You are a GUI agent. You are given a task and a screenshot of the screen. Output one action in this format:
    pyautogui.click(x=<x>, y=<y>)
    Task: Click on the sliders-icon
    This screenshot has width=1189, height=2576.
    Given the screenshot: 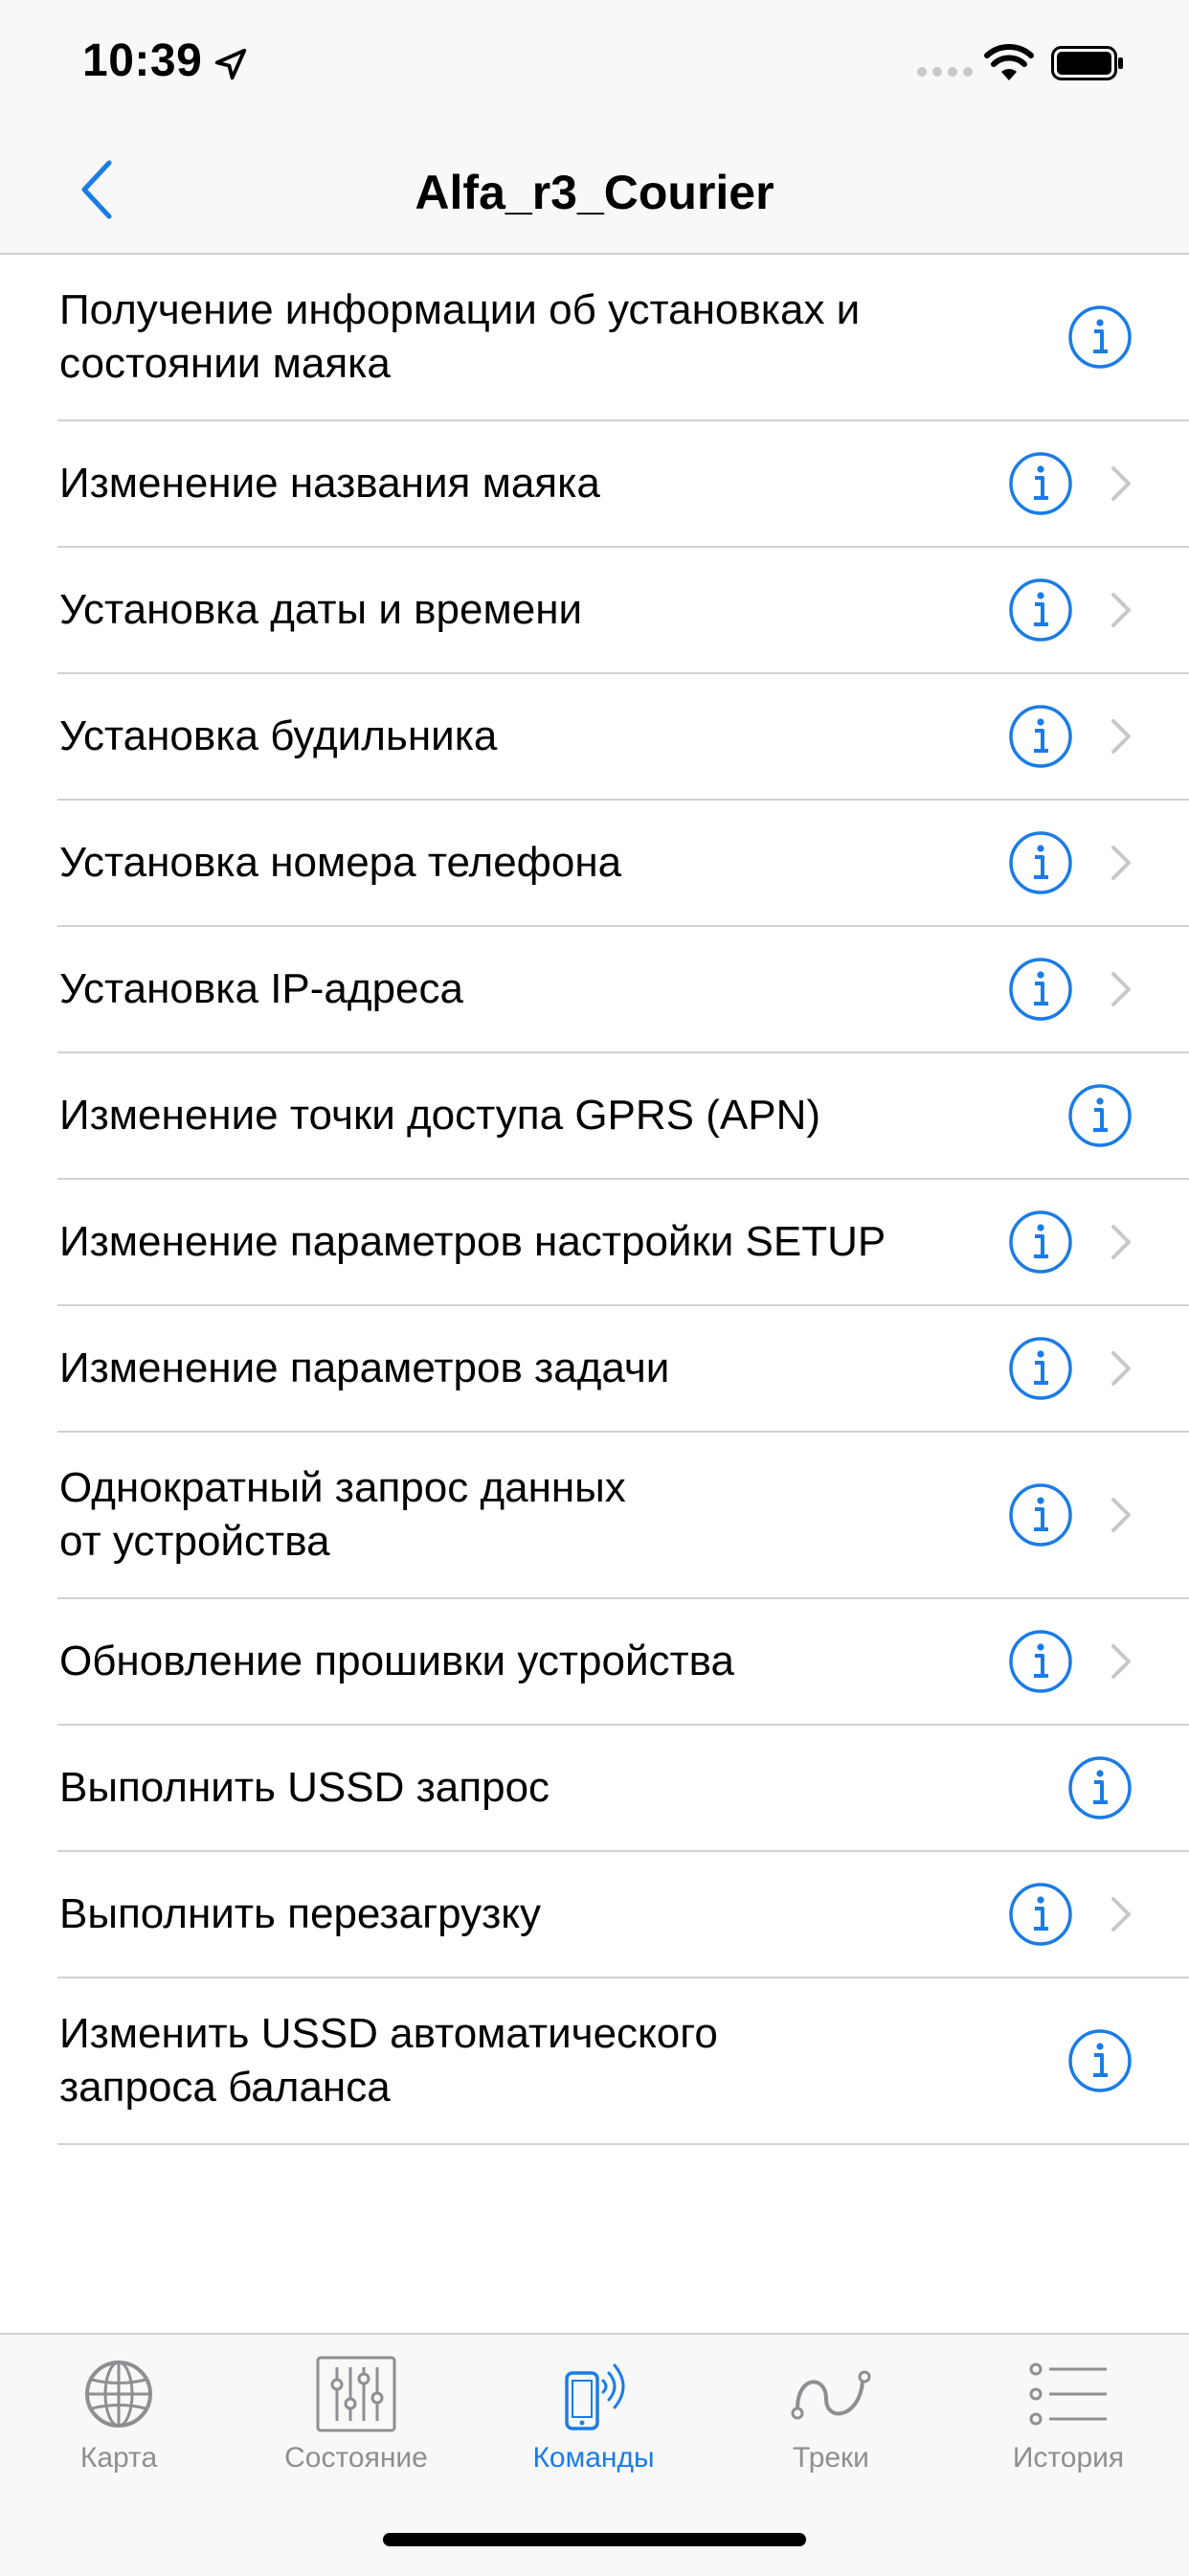 What is the action you would take?
    pyautogui.click(x=356, y=2394)
    